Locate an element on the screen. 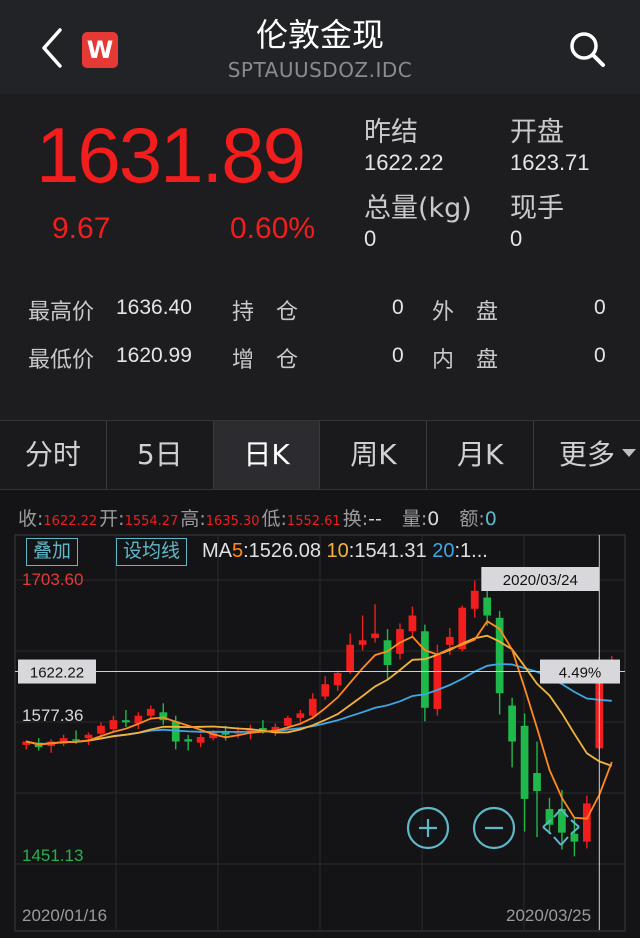 The height and width of the screenshot is (938, 640). info-close-value: 1622.22 is located at coordinates (70, 521).